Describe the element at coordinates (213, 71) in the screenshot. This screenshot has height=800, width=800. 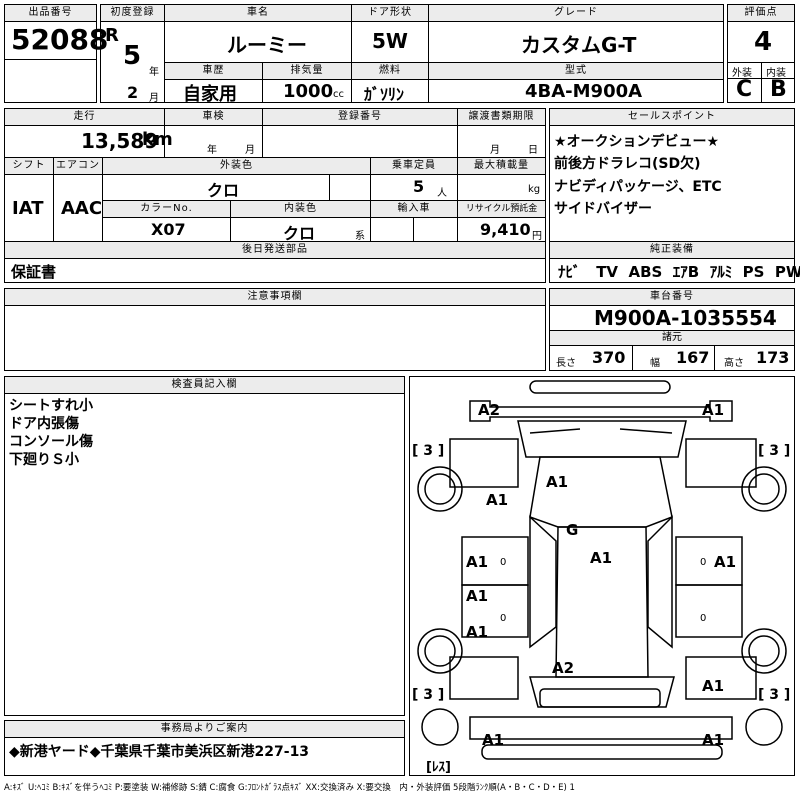
I see `history-label: 車歴` at that location.